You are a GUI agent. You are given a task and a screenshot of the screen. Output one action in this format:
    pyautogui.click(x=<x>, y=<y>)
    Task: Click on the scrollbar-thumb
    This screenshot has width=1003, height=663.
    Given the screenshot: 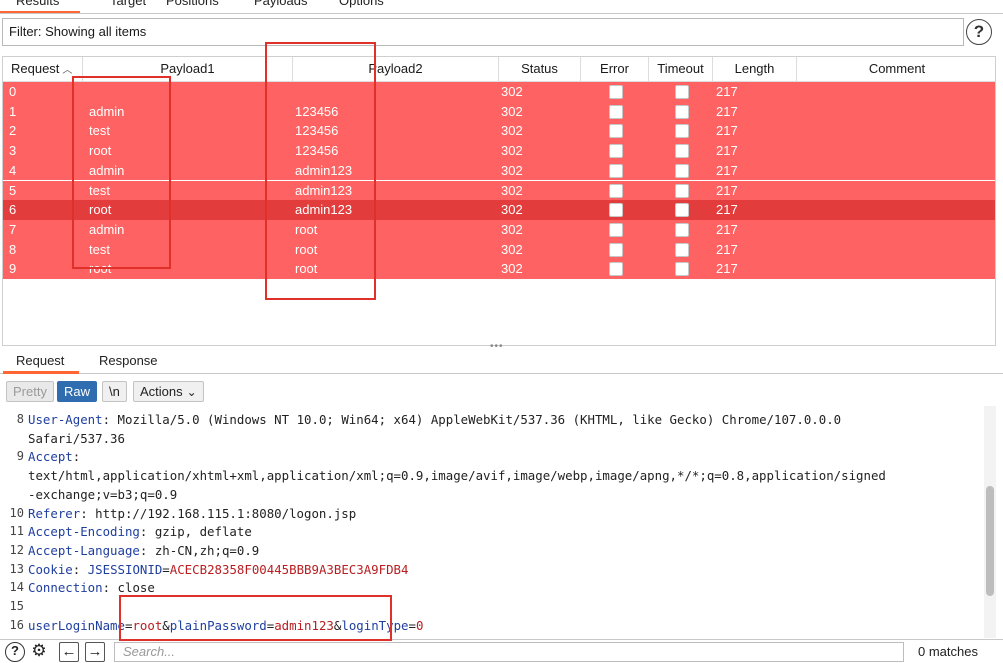 What is the action you would take?
    pyautogui.click(x=990, y=541)
    